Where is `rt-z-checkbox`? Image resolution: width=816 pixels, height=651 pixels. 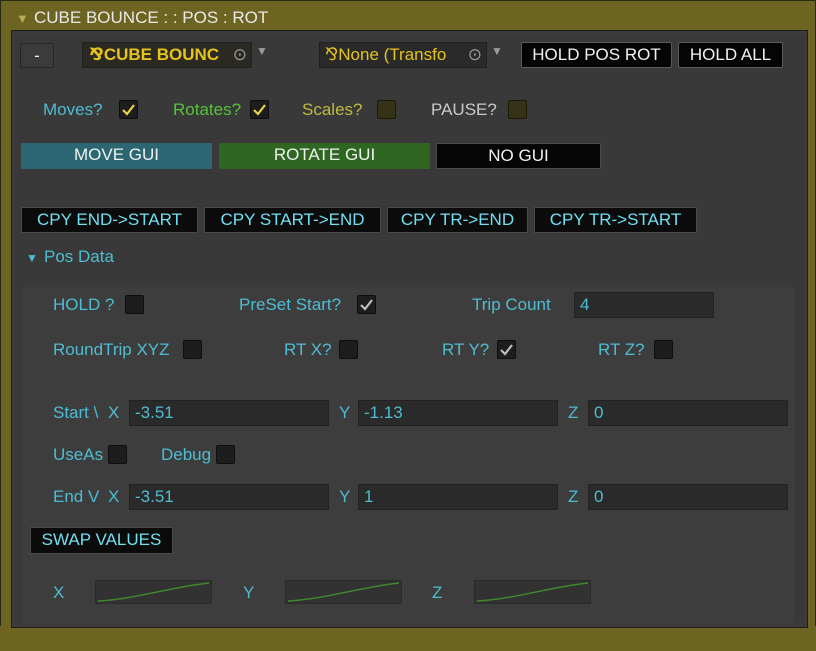
rt-z-checkbox is located at coordinates (663, 349).